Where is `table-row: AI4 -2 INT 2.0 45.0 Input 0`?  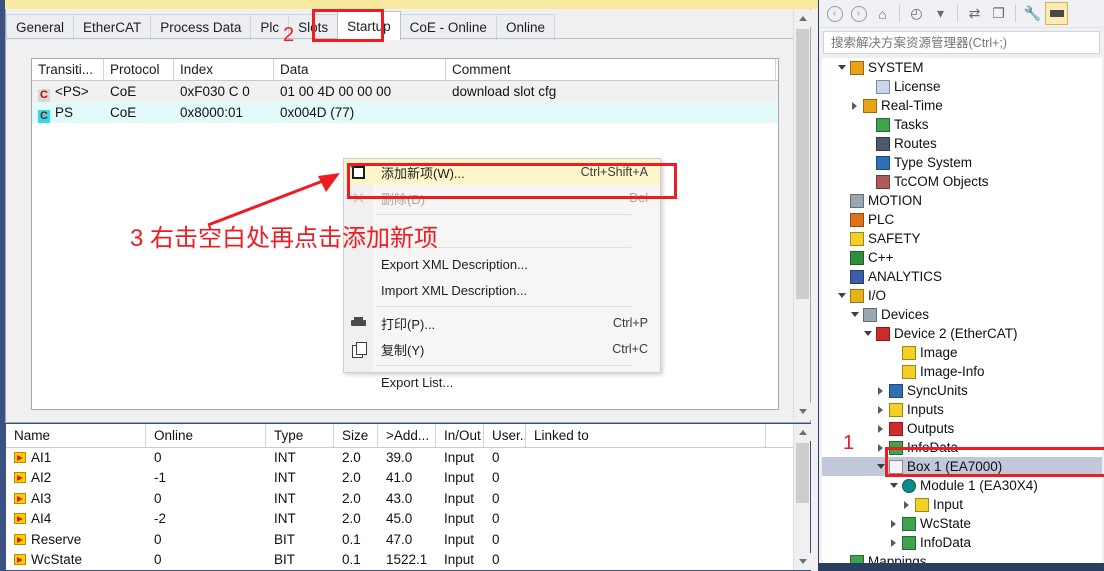 table-row: AI4 -2 INT 2.0 45.0 Input 0 is located at coordinates (408, 519).